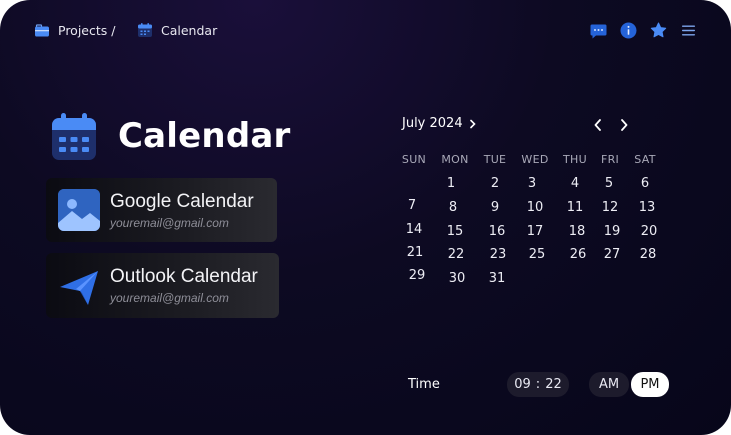 This screenshot has height=435, width=731. What do you see at coordinates (455, 159) in the screenshot?
I see `weekday-label: MON` at bounding box center [455, 159].